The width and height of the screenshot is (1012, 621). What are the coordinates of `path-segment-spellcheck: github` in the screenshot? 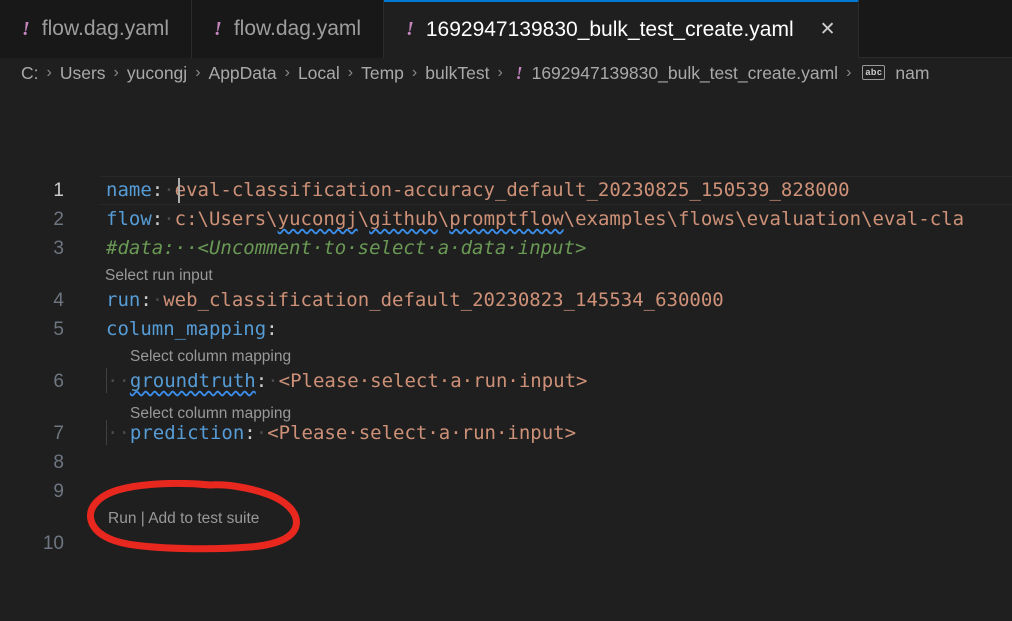 It's located at (403, 219).